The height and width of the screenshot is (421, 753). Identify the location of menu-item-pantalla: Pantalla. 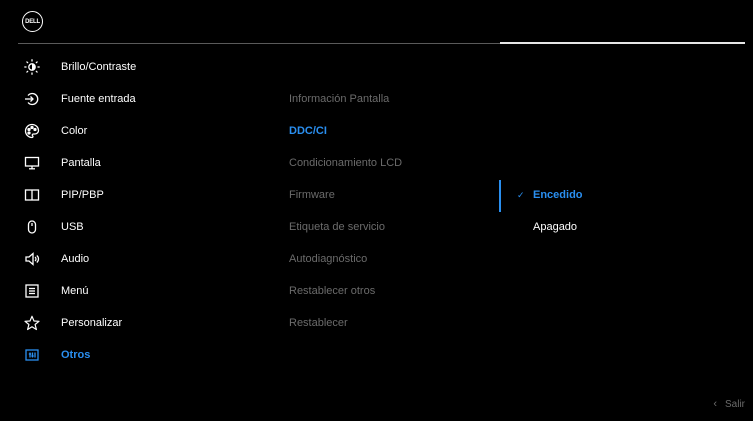
(61, 163).